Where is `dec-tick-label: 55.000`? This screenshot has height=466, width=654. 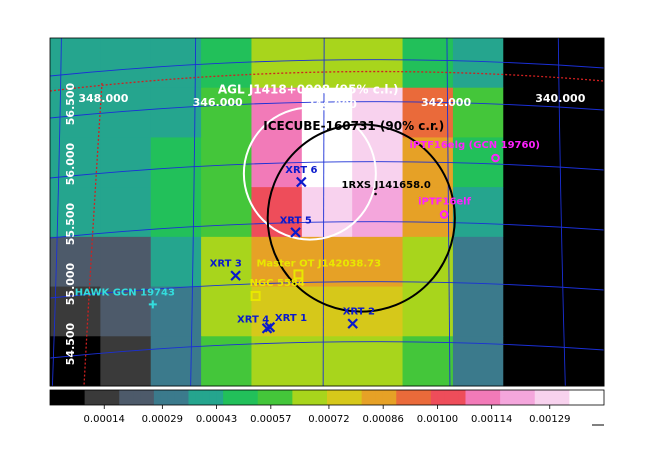
dec-tick-label: 55.000 is located at coordinates (70, 283).